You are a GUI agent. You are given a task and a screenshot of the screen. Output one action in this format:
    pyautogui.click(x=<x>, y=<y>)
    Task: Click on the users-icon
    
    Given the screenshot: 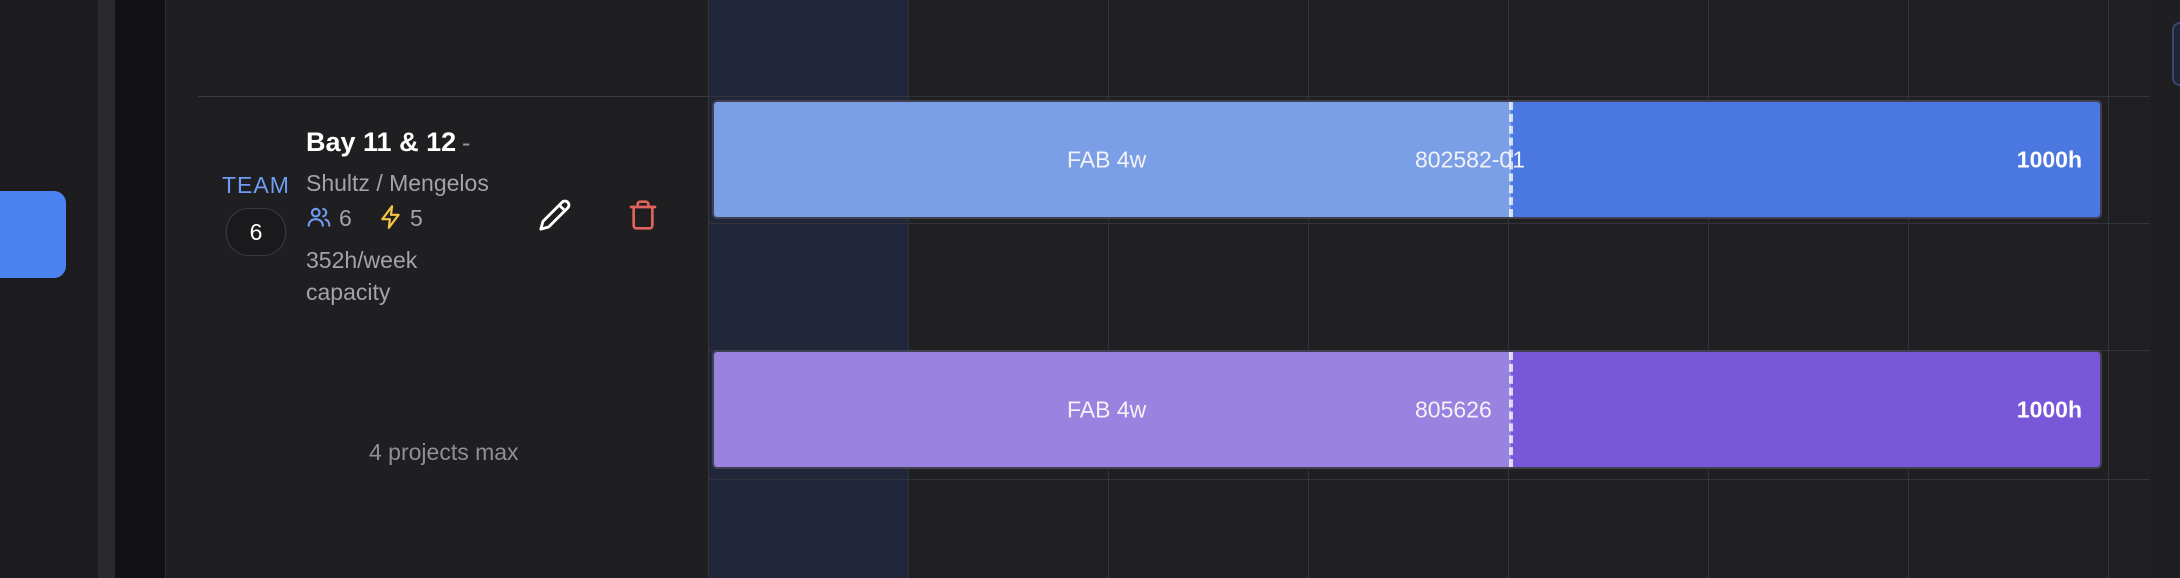 What is the action you would take?
    pyautogui.click(x=319, y=217)
    